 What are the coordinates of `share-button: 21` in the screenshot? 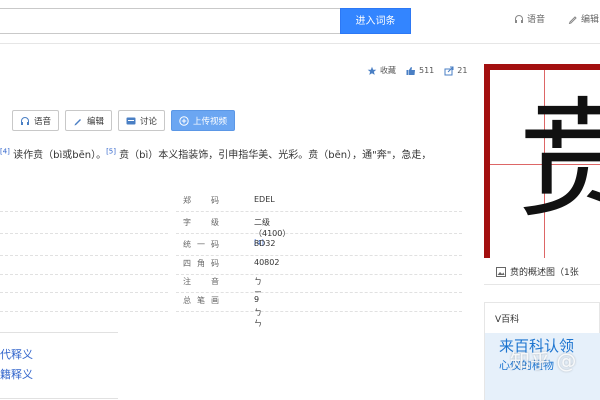 It's located at (455, 71).